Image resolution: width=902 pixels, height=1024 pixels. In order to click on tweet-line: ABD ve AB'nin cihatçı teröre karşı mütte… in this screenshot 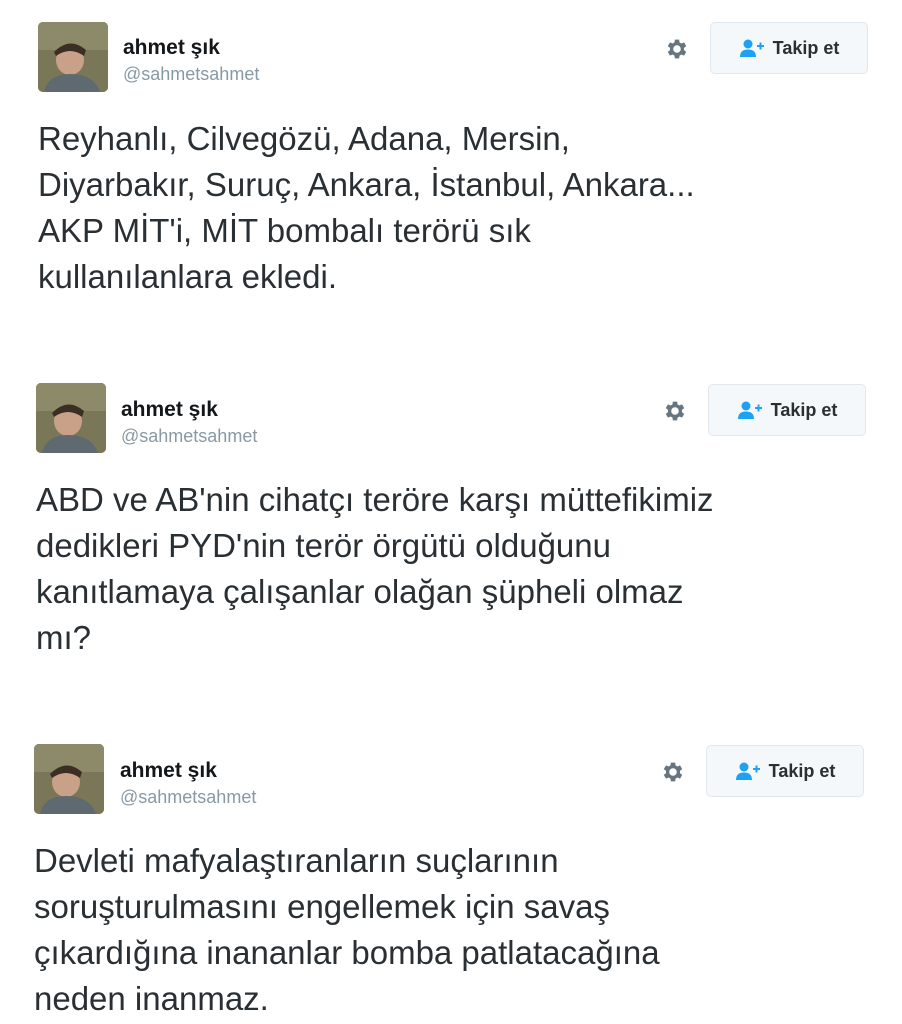, I will do `click(375, 499)`.